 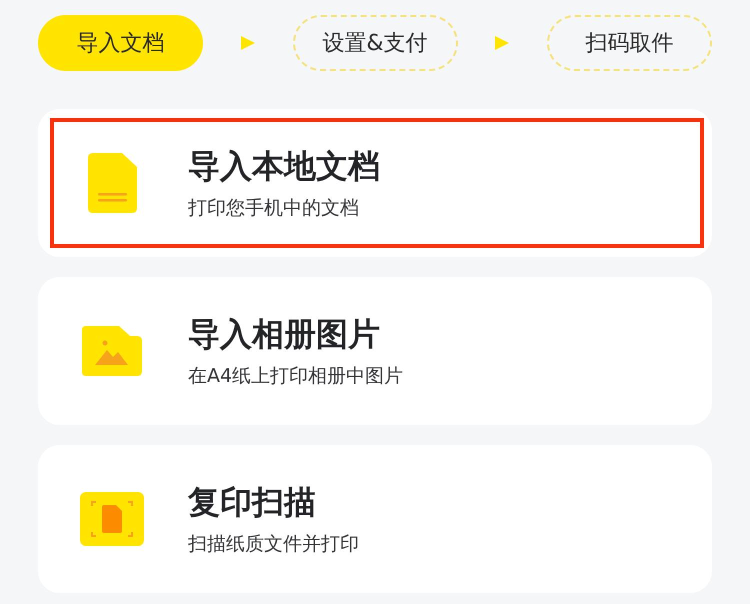 What do you see at coordinates (274, 208) in the screenshot?
I see `card-subtitle: 打印您手机中的文档` at bounding box center [274, 208].